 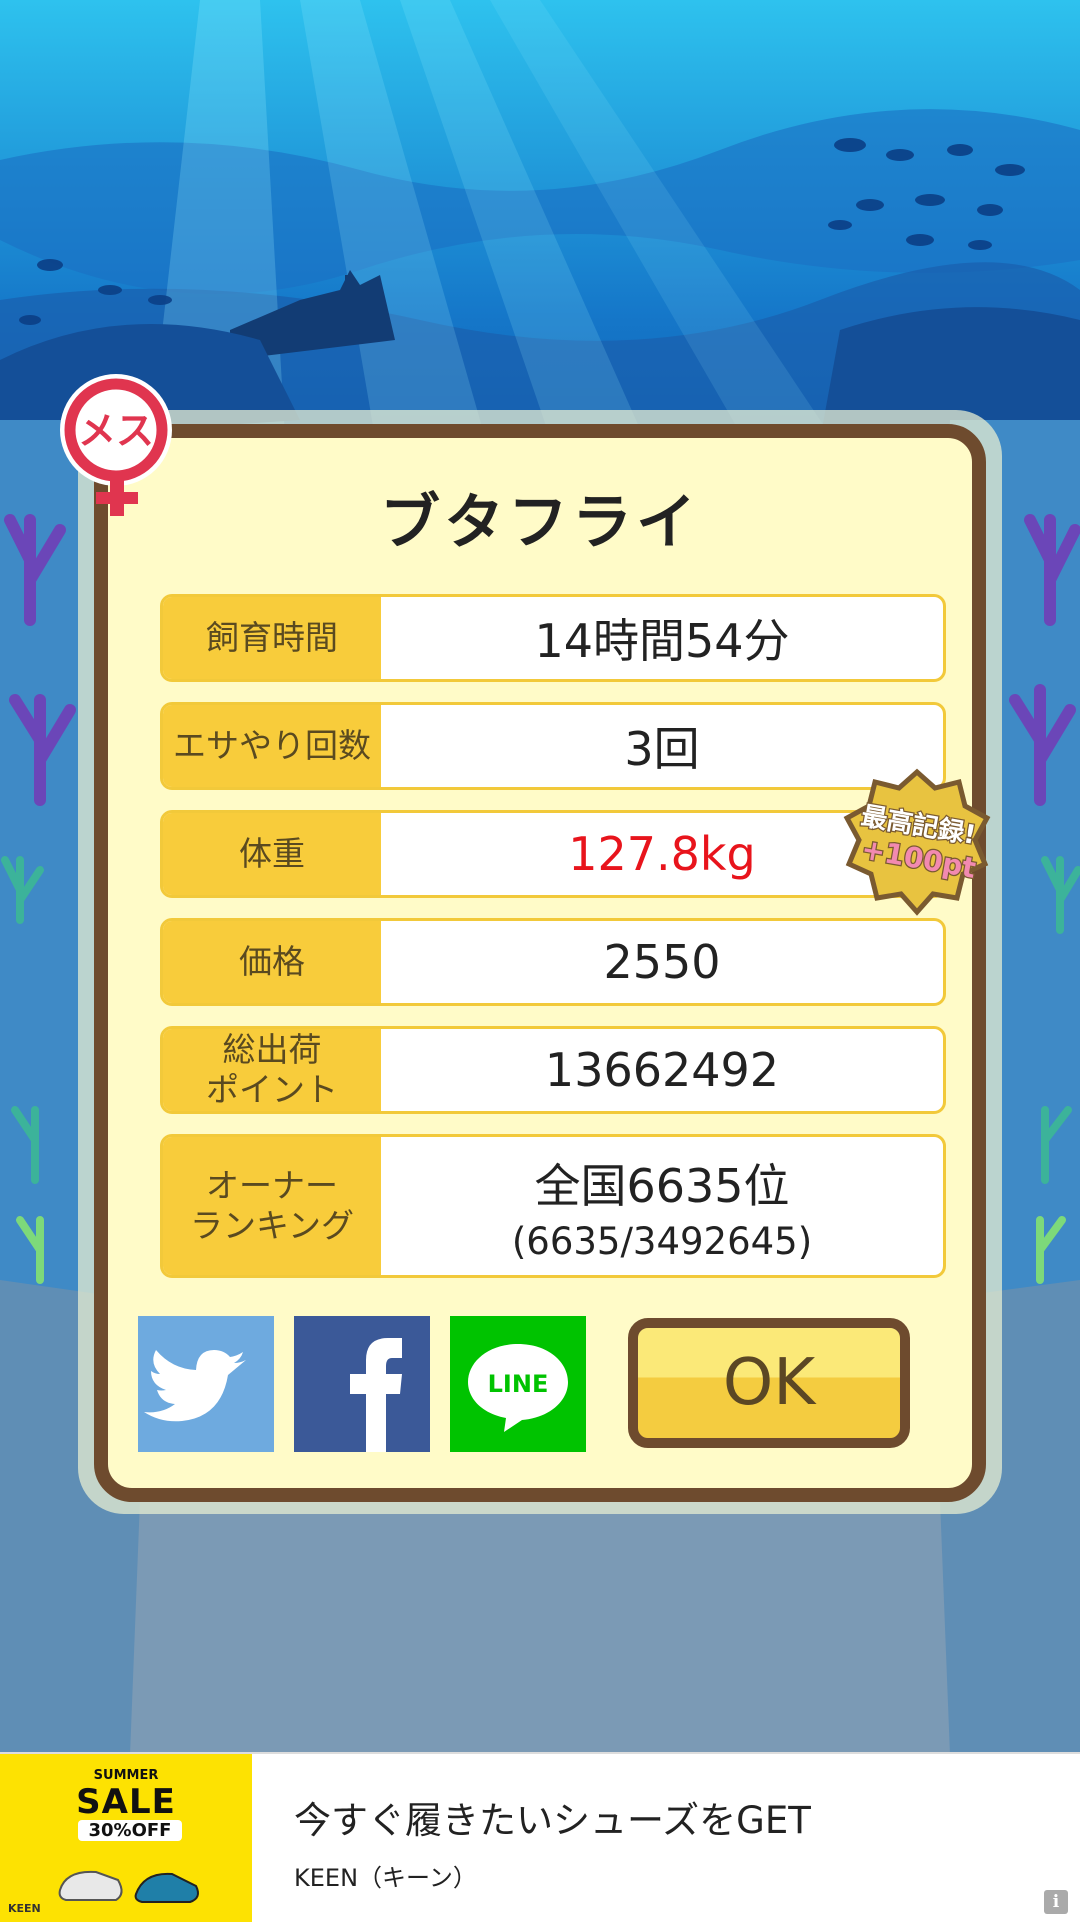 What do you see at coordinates (272, 1049) in the screenshot?
I see `stat-label-line: 総出荷` at bounding box center [272, 1049].